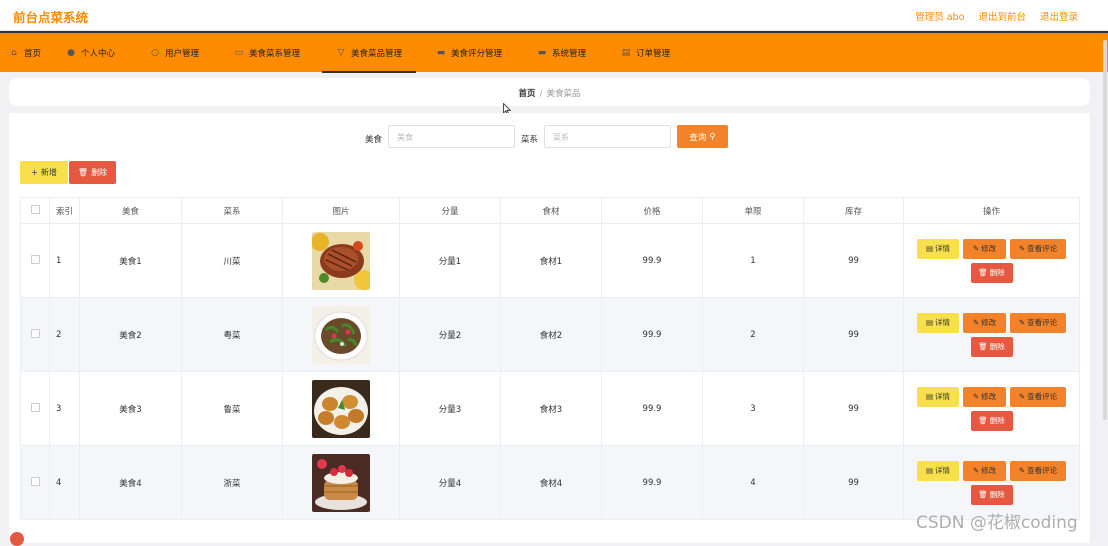 The height and width of the screenshot is (546, 1108). What do you see at coordinates (17, 539) in the screenshot?
I see `floating-action-dot` at bounding box center [17, 539].